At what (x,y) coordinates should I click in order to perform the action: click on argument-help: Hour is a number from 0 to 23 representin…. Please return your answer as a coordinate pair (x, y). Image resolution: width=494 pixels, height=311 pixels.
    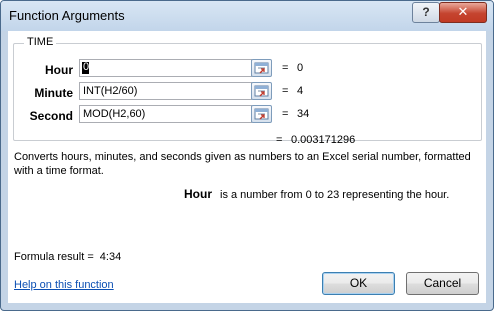
    Looking at the image, I should click on (316, 194).